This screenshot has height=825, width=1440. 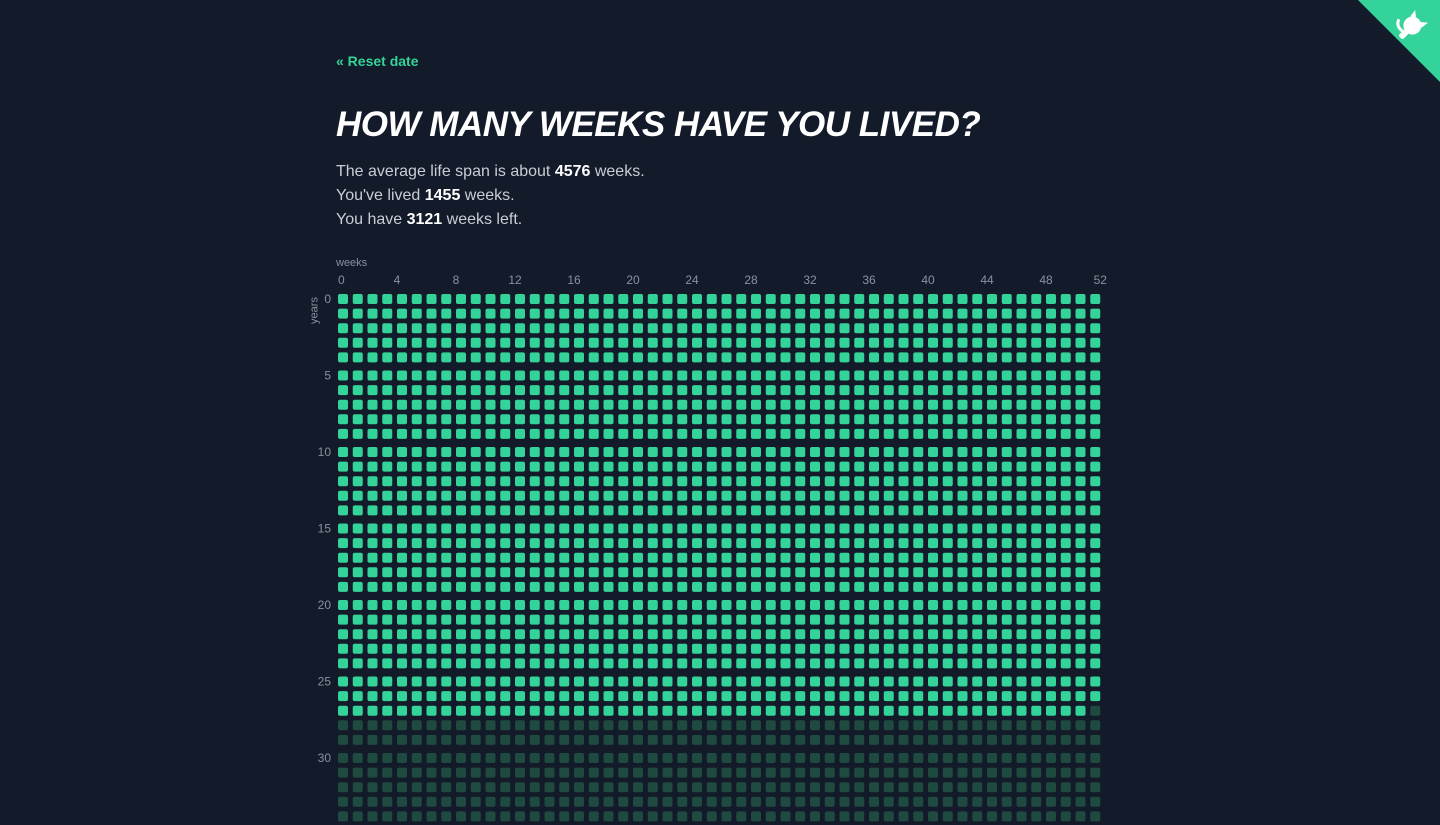 What do you see at coordinates (327, 299) in the screenshot?
I see `y-tick-label: 0` at bounding box center [327, 299].